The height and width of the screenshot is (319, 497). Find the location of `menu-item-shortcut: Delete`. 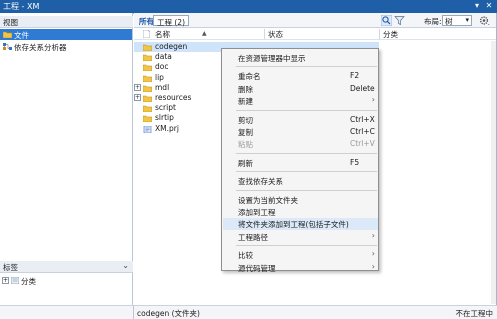

menu-item-shortcut: Delete is located at coordinates (362, 88).